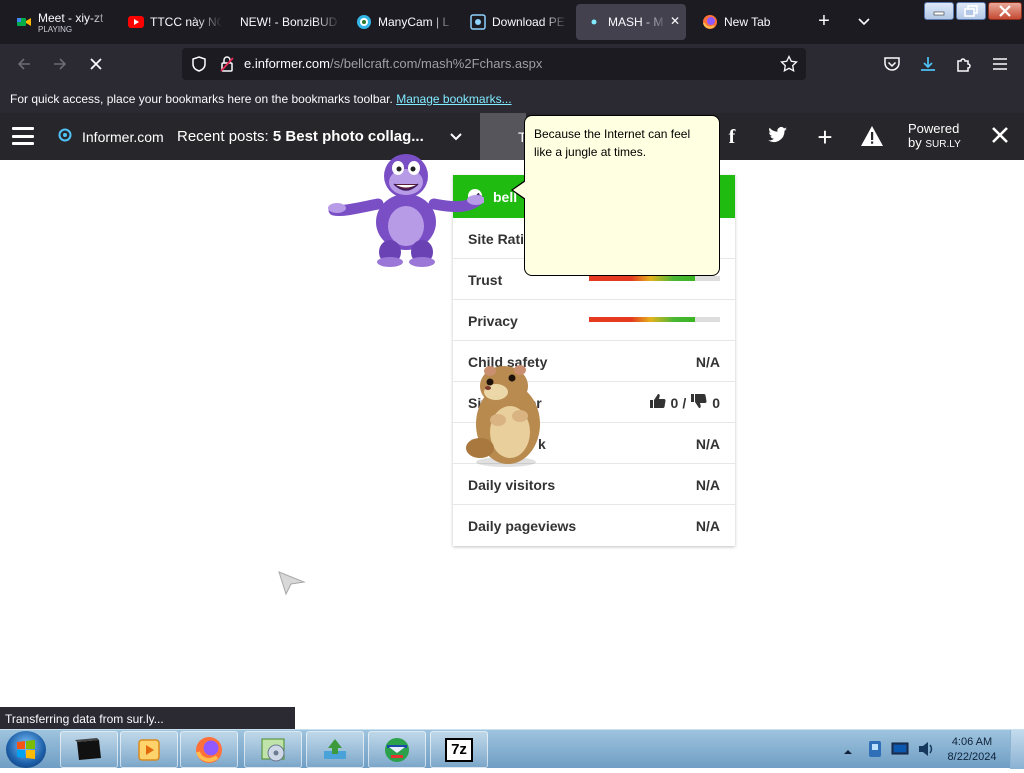 Image resolution: width=1024 pixels, height=773 pixels. What do you see at coordinates (872, 137) in the screenshot?
I see `report-warning-icon` at bounding box center [872, 137].